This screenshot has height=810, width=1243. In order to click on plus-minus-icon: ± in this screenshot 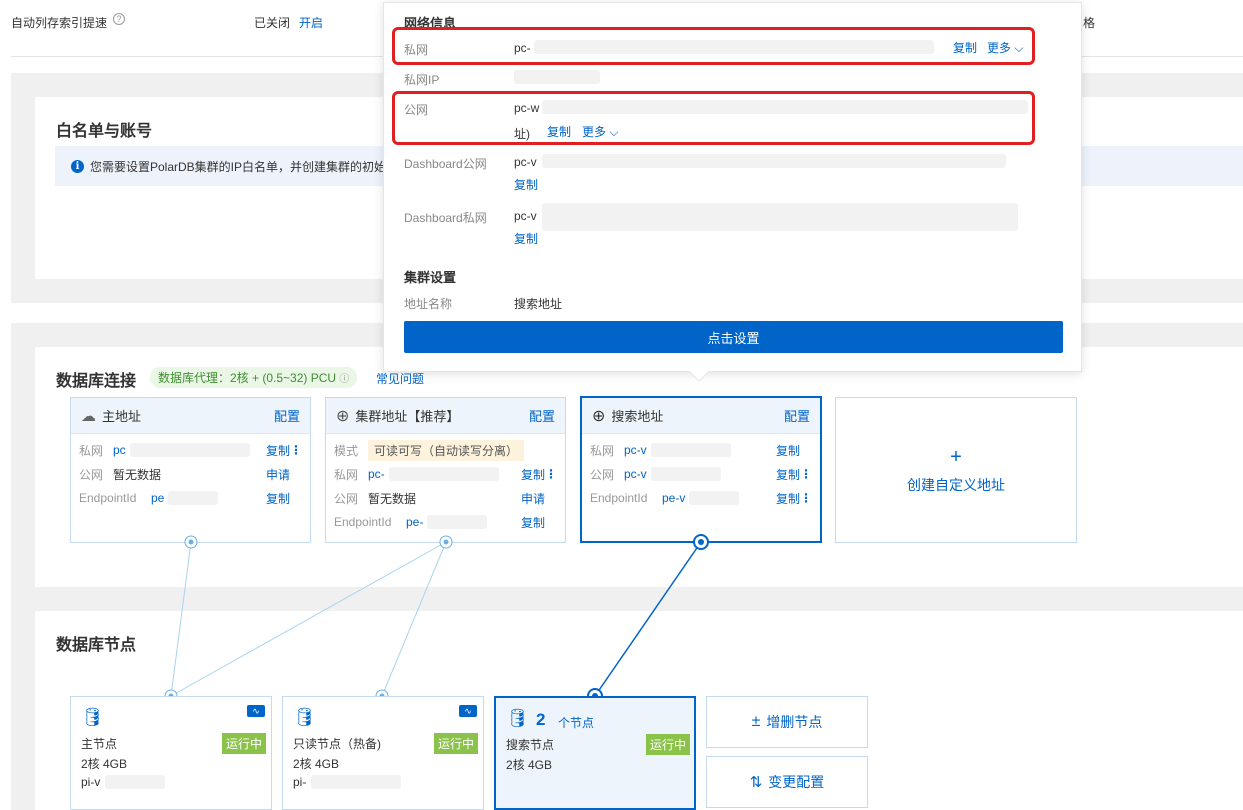, I will do `click(756, 721)`.